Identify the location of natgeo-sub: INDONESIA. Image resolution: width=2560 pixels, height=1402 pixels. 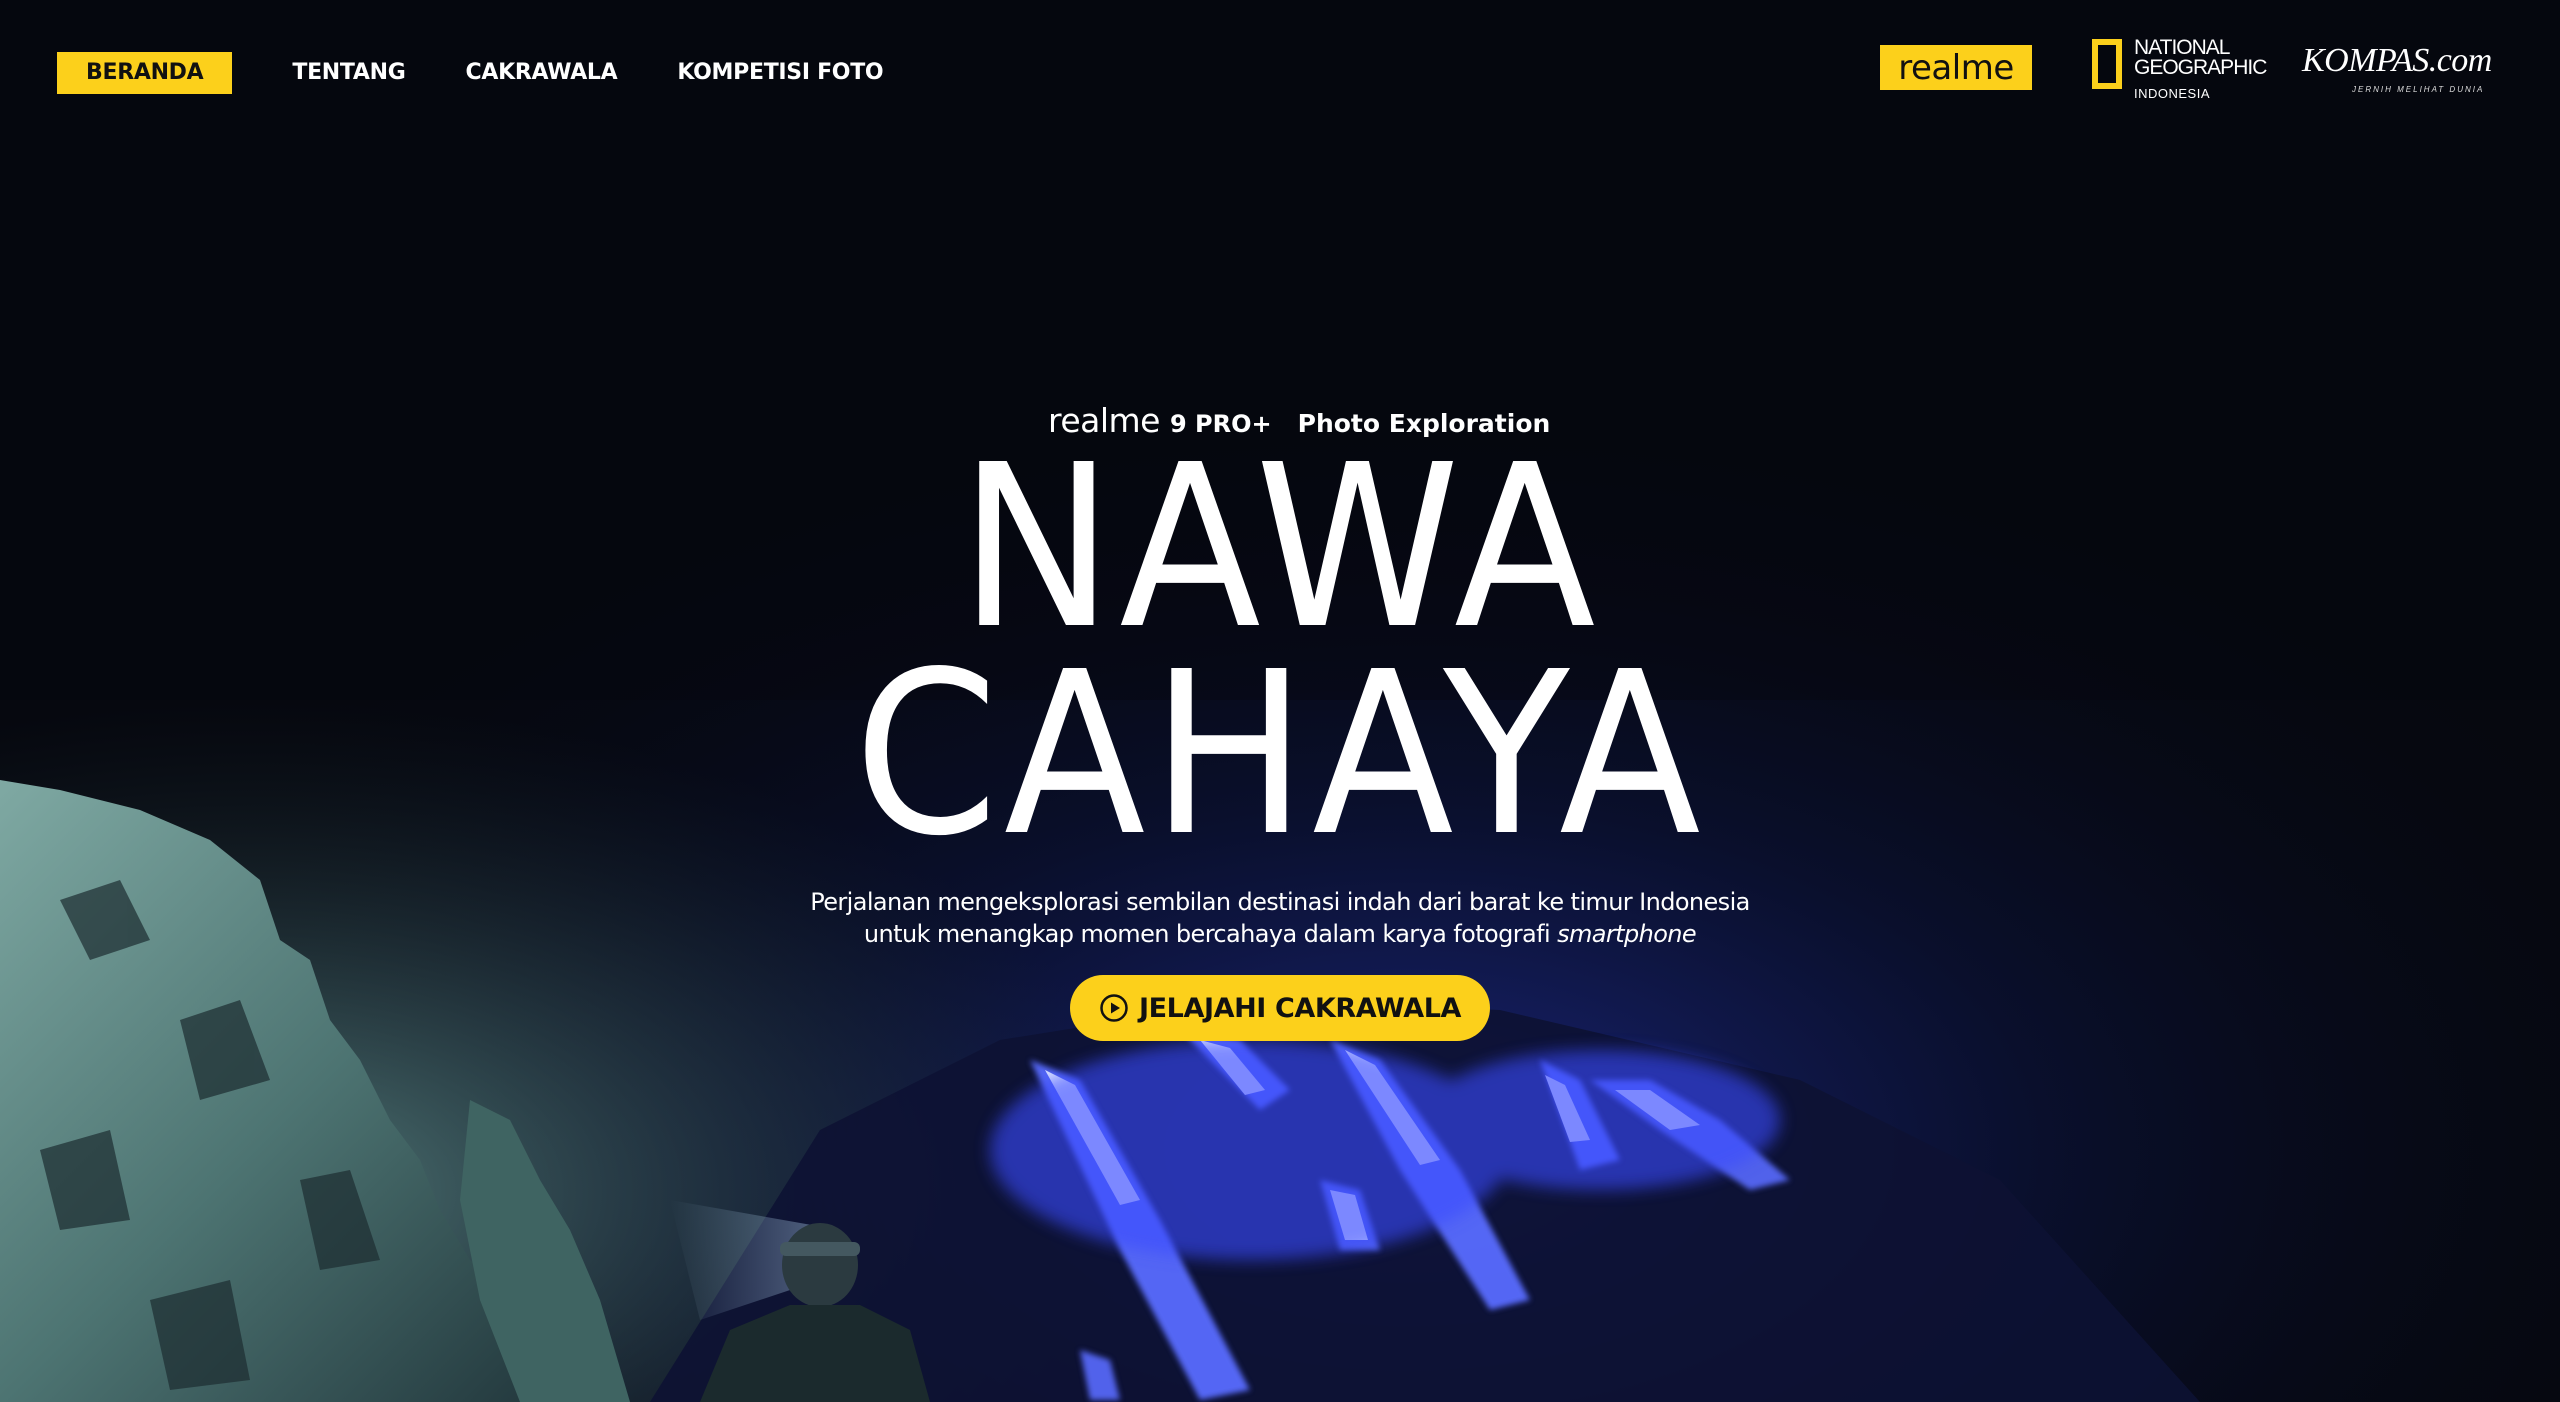
(2172, 93).